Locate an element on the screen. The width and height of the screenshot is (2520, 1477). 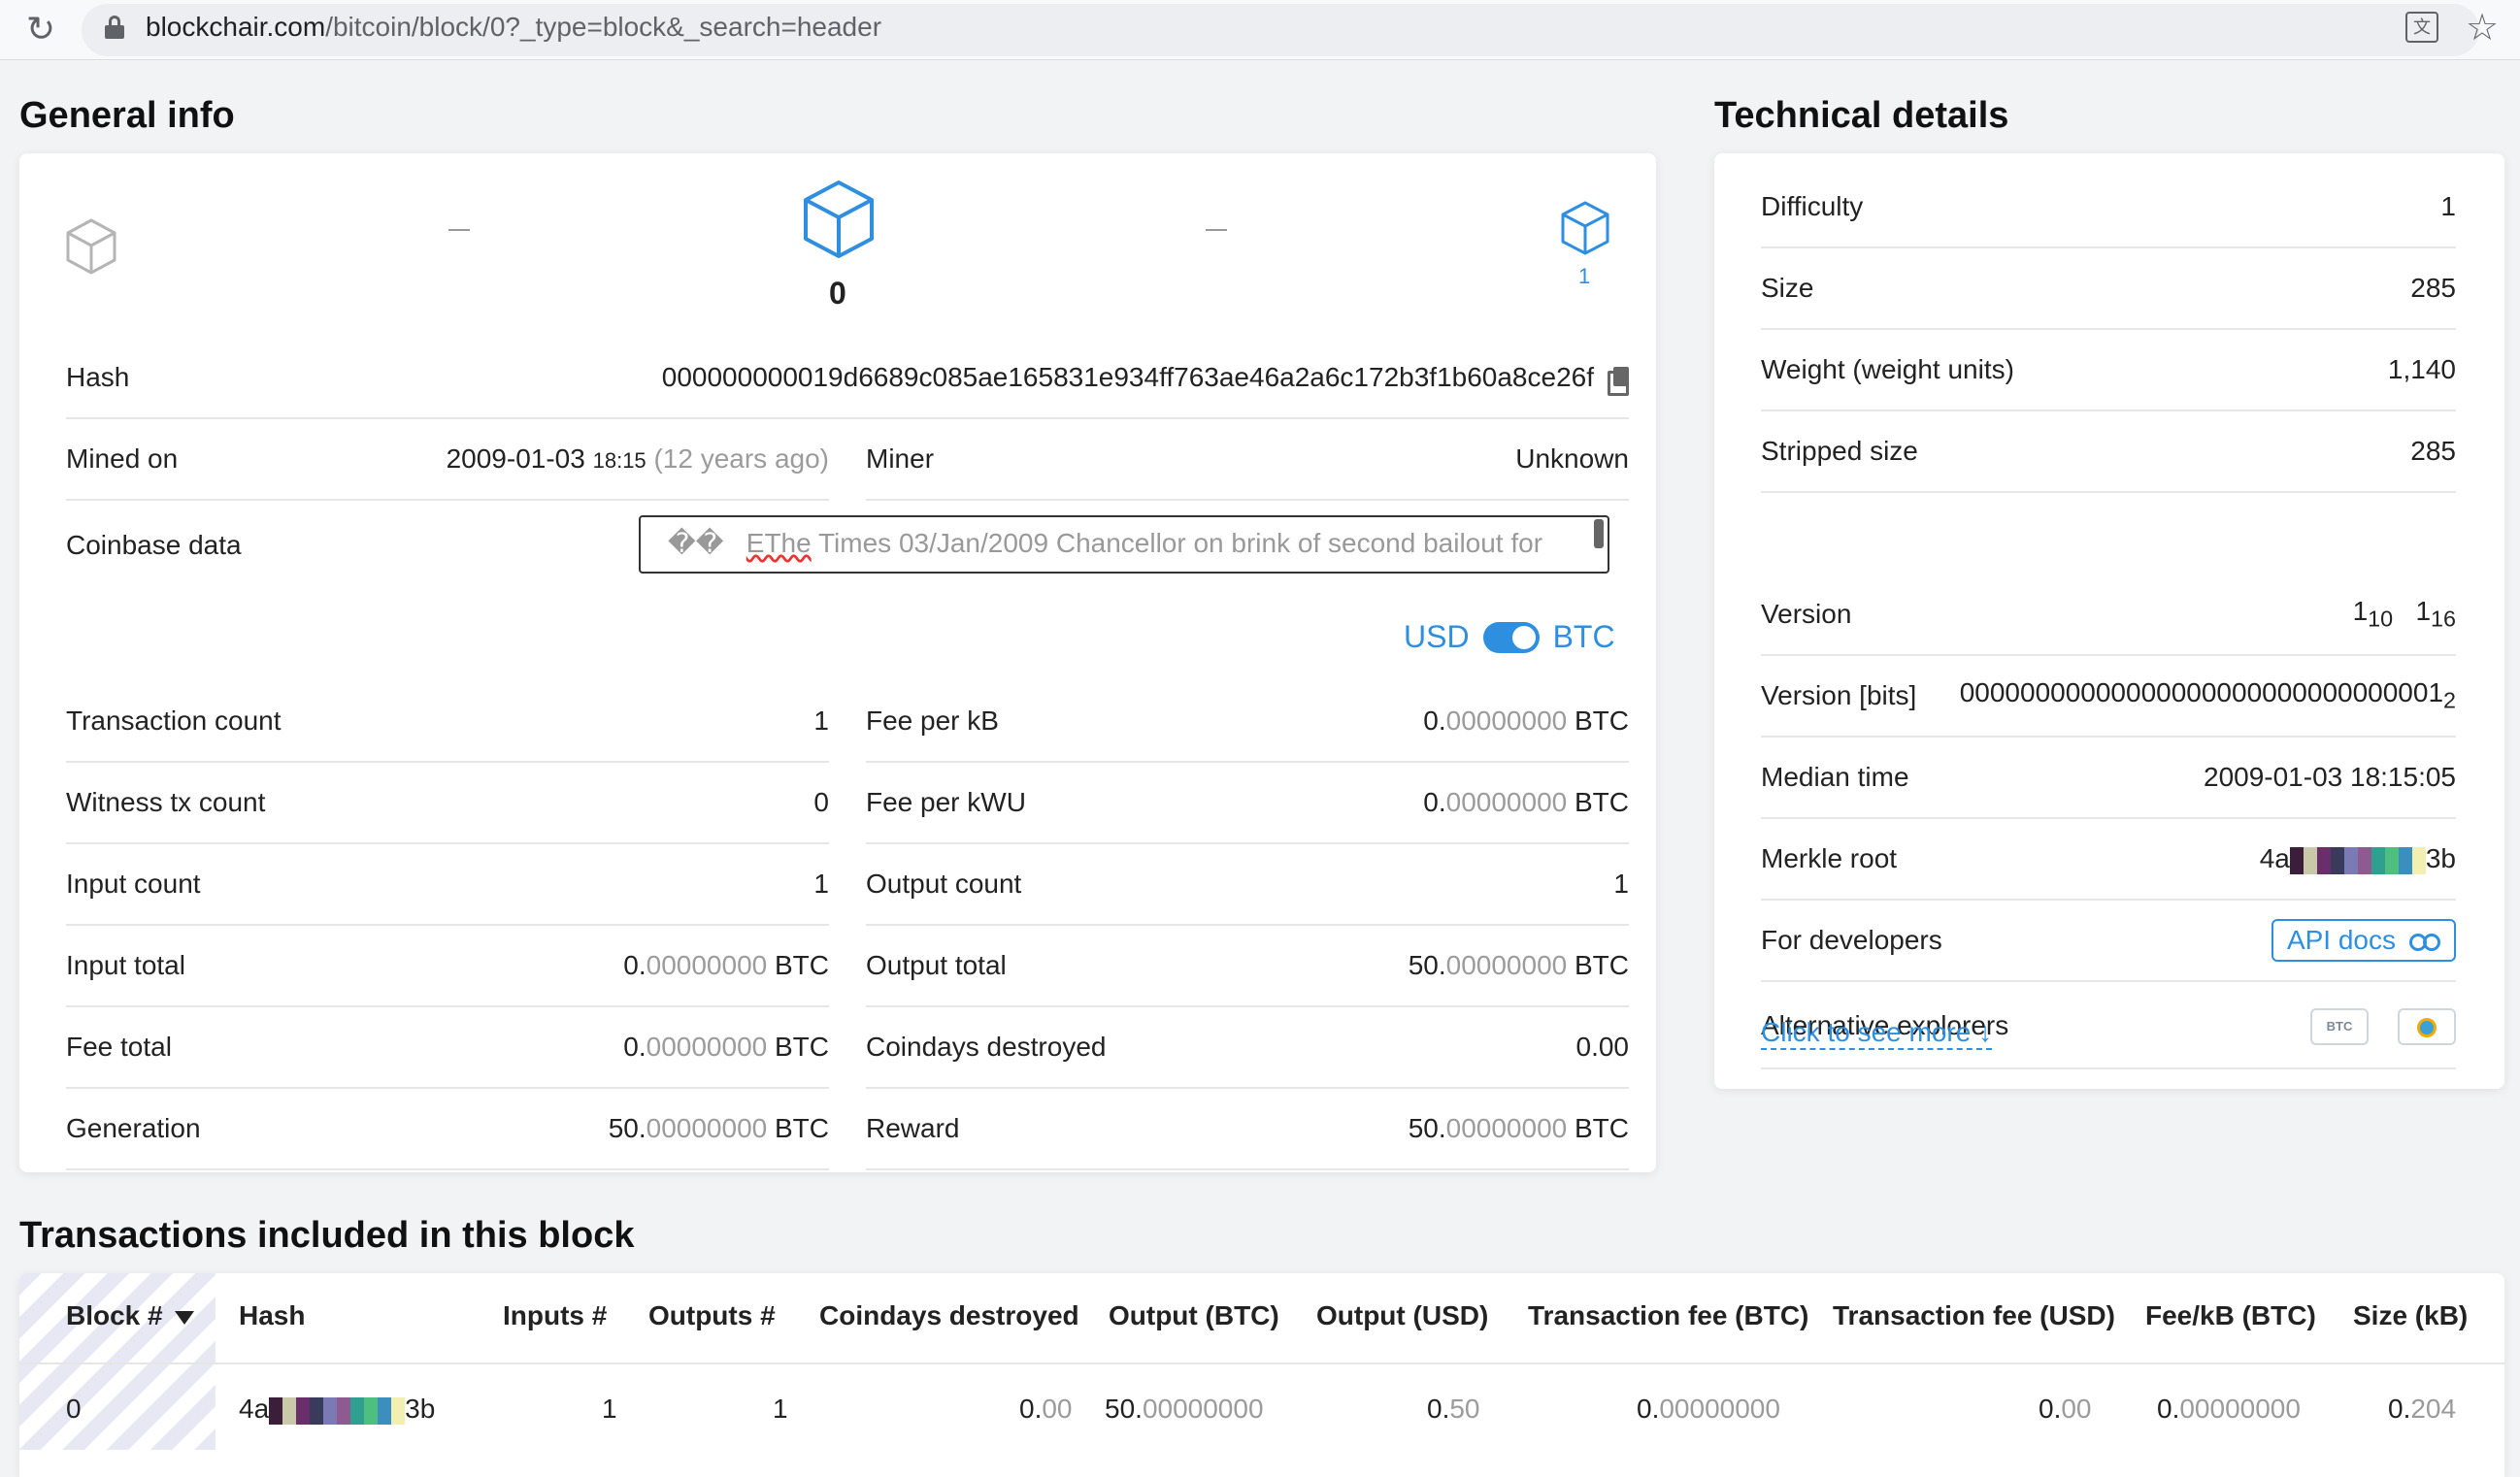
technical-value: 1 is located at coordinates (2448, 206).